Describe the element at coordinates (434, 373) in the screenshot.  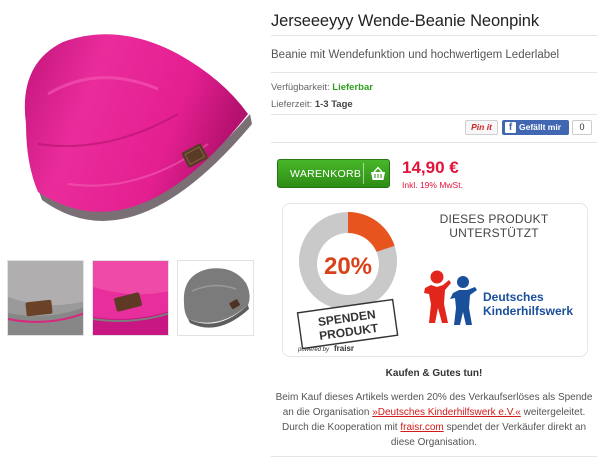
I see `donation-heading: Kaufen & Gutes tun!` at that location.